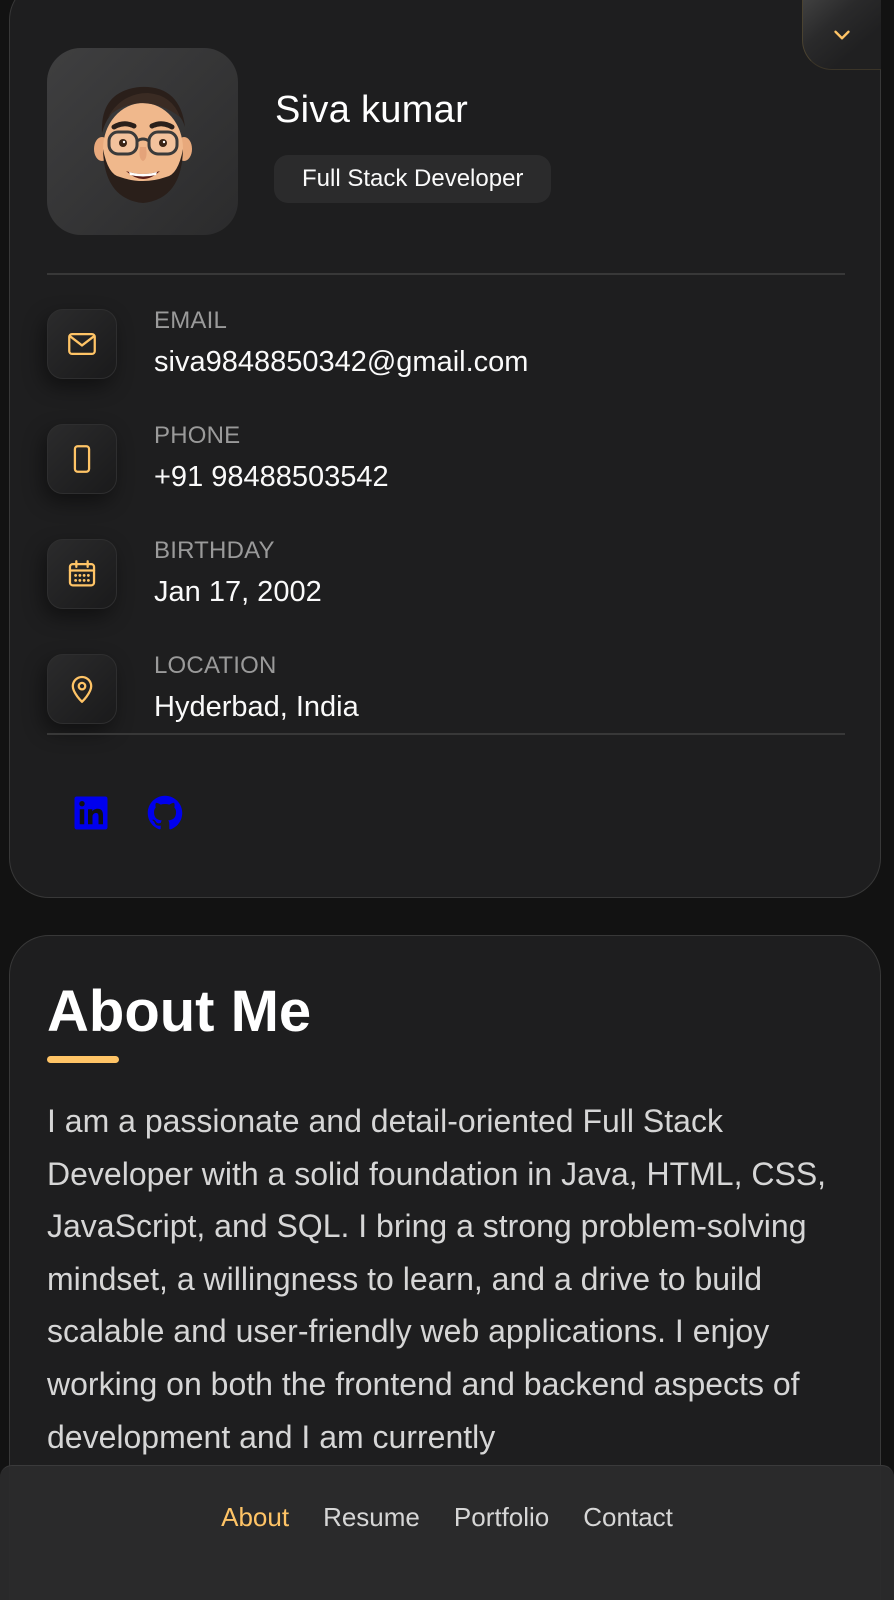 This screenshot has width=894, height=1600. I want to click on nav-about: About, so click(255, 1517).